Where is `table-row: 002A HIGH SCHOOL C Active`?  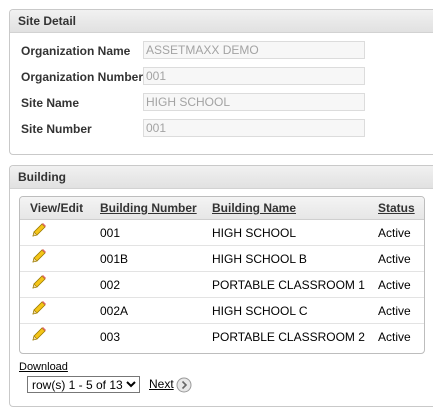
table-row: 002A HIGH SCHOOL C Active is located at coordinates (222, 310).